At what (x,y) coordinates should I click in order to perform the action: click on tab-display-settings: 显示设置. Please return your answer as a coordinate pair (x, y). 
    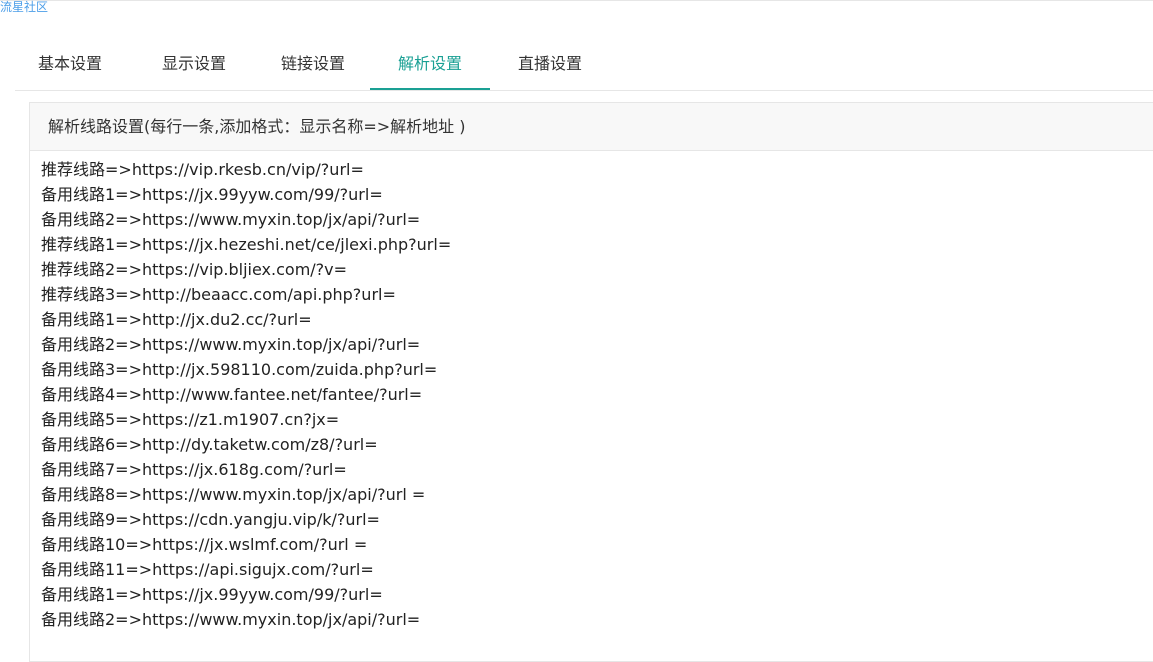
    Looking at the image, I should click on (194, 64).